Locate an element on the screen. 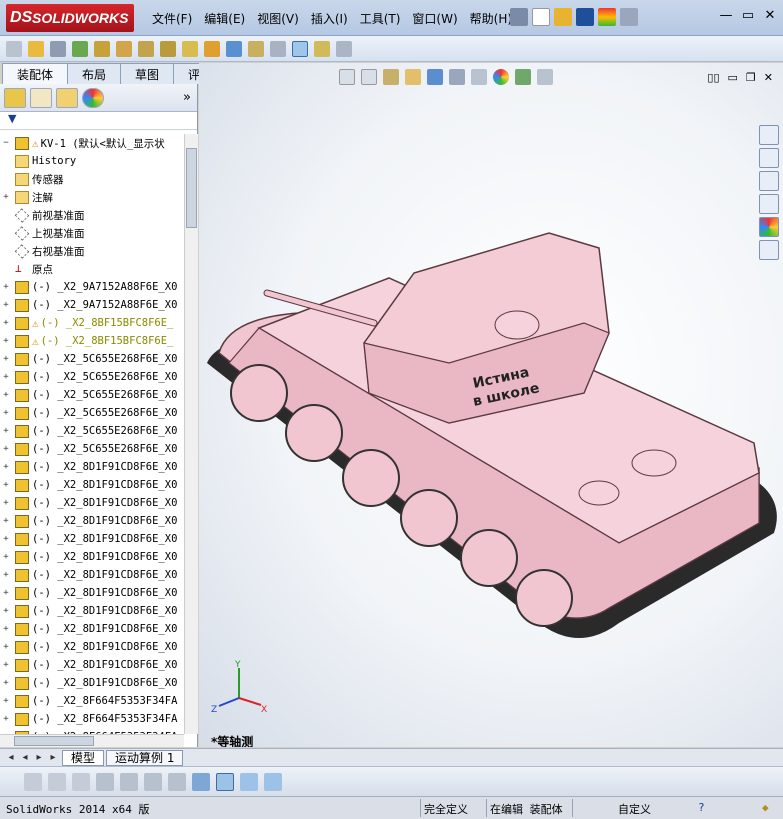  tree-item: History is located at coordinates (92, 161).